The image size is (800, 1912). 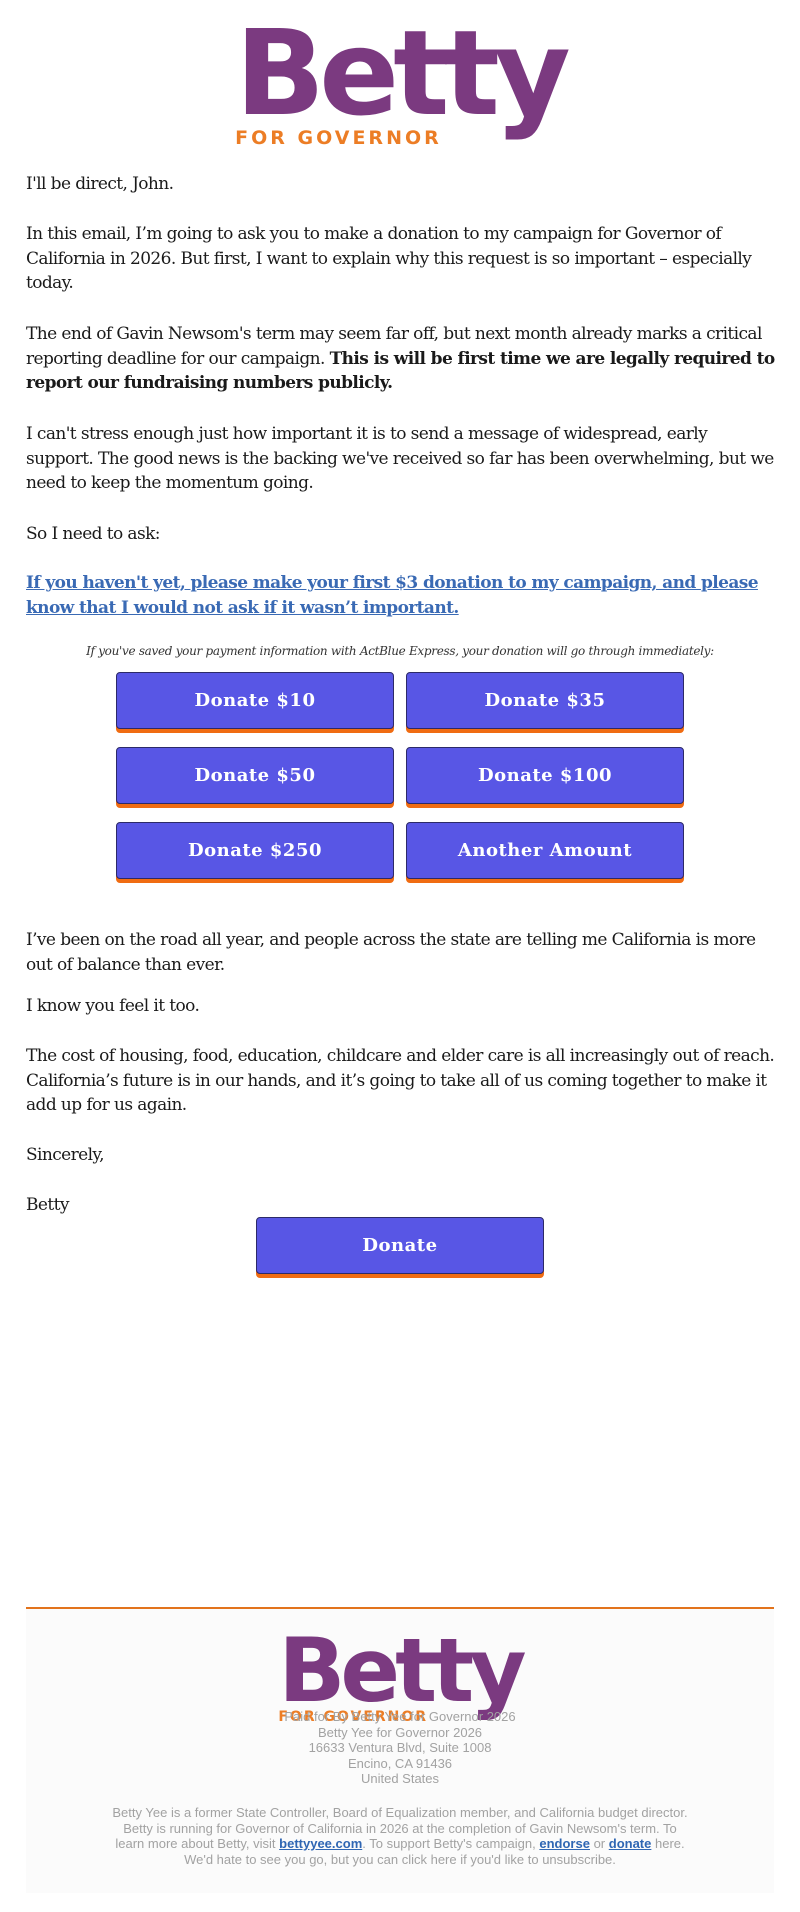 I want to click on endorse-link: endorse, so click(x=564, y=1843).